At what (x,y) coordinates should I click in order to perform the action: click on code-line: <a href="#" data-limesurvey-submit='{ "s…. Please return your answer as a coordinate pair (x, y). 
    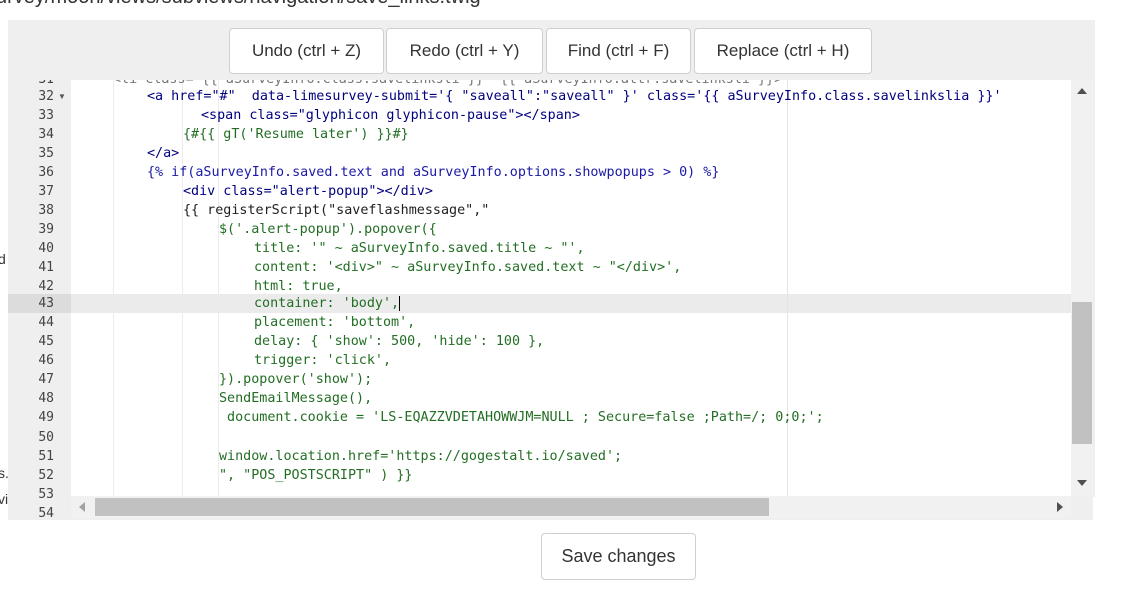
    Looking at the image, I should click on (574, 96).